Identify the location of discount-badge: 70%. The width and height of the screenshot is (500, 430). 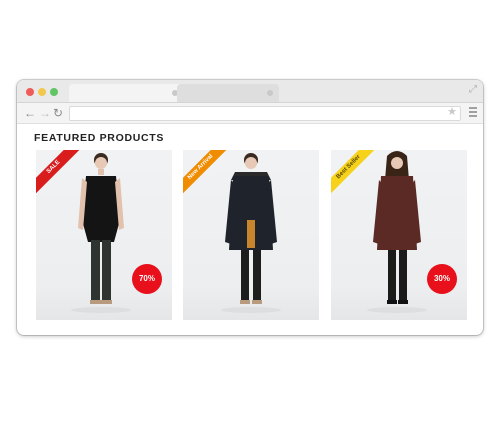
(147, 279).